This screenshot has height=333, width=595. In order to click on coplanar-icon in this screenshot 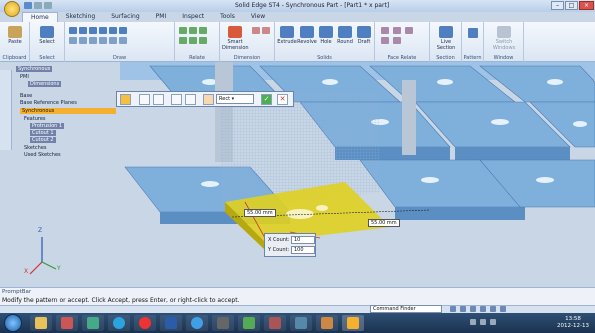, I will do `click(385, 30)`.